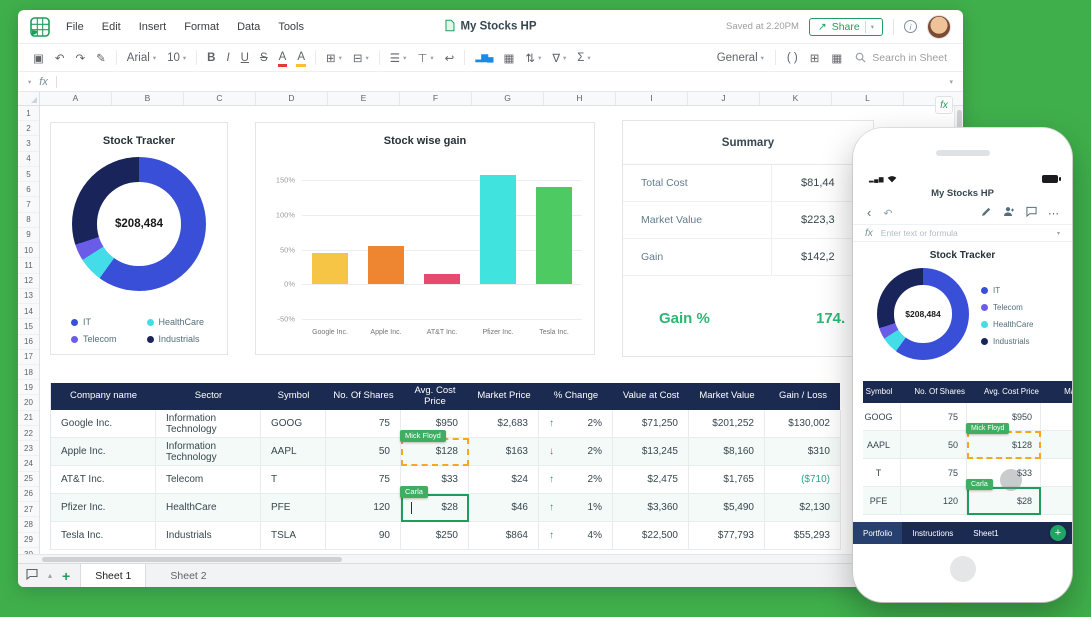  I want to click on row-header: 16, so click(28, 342).